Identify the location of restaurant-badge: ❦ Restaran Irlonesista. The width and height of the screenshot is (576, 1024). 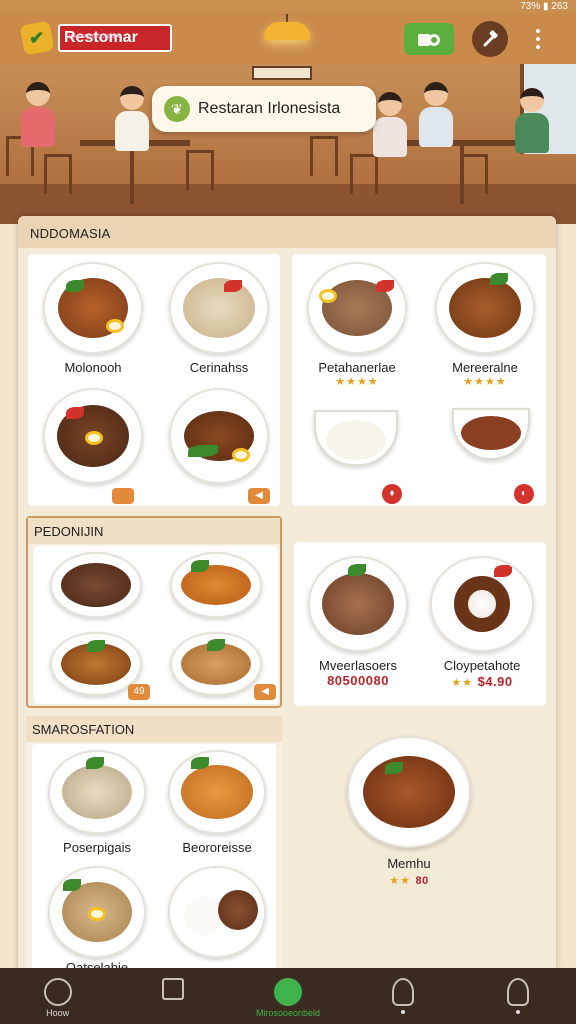
(264, 109).